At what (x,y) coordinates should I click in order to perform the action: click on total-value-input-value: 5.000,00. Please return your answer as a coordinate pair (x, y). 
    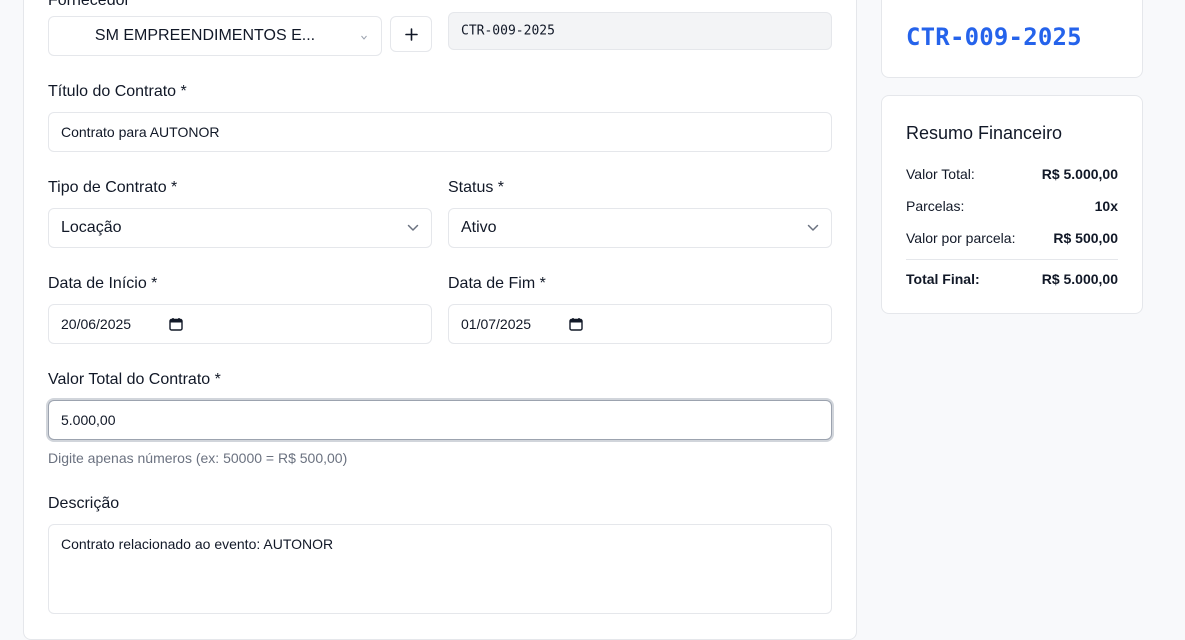
    Looking at the image, I should click on (88, 420).